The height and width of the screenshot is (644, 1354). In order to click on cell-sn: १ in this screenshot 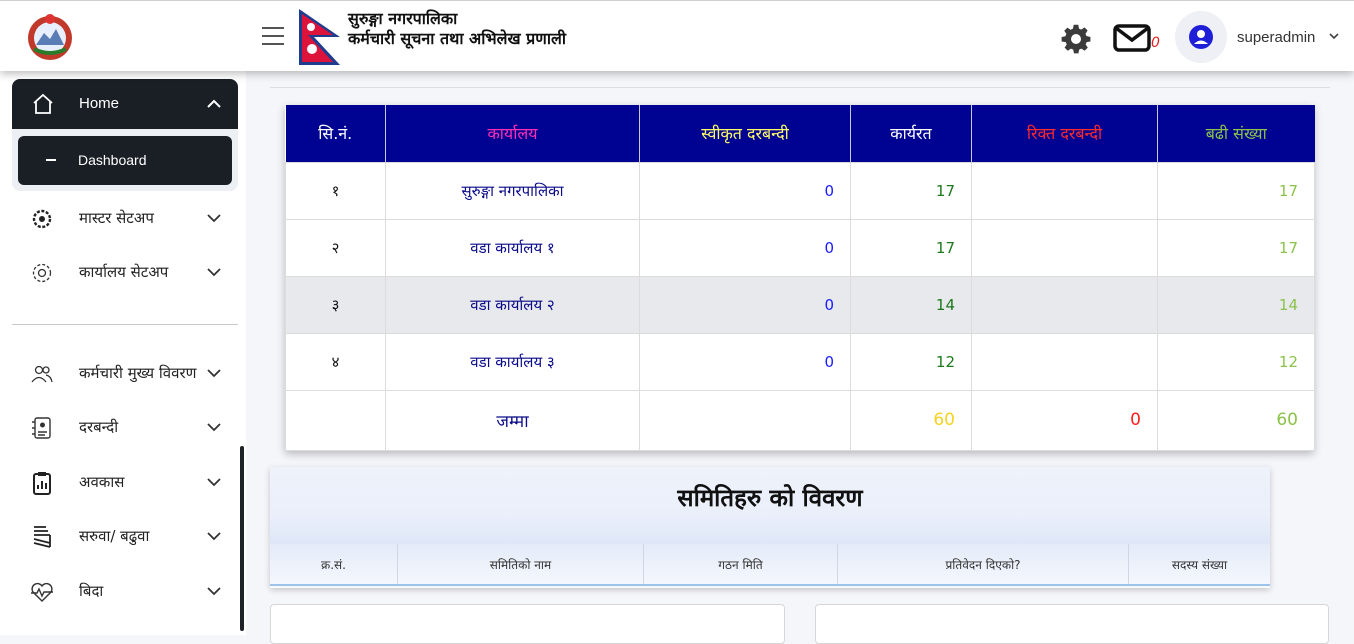, I will do `click(335, 190)`.